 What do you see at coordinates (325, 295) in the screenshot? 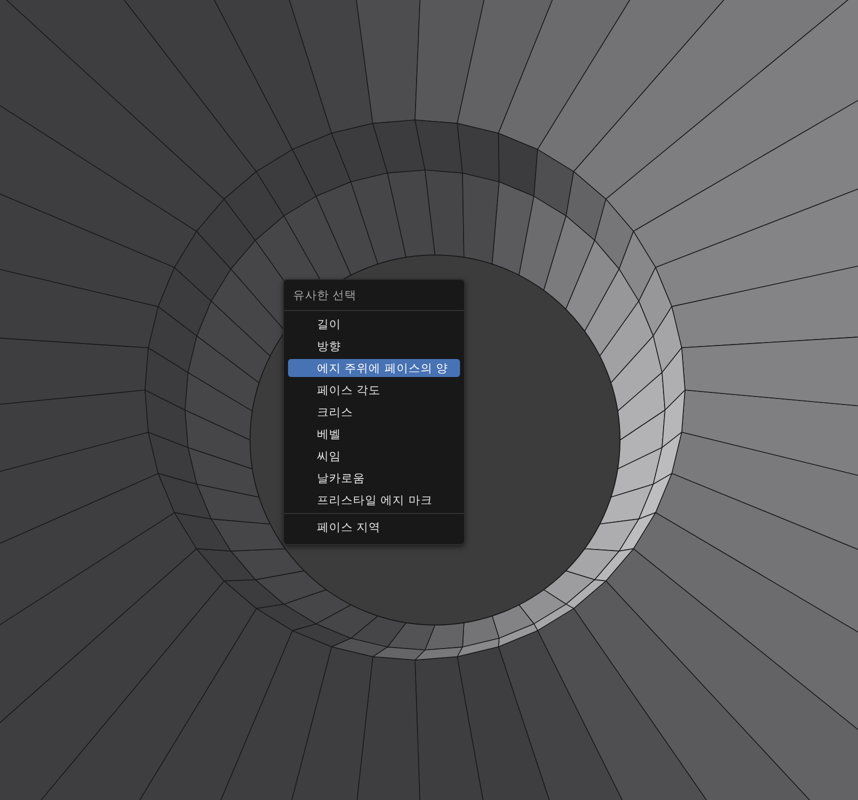
I see `menu-title: 유사한 선택` at bounding box center [325, 295].